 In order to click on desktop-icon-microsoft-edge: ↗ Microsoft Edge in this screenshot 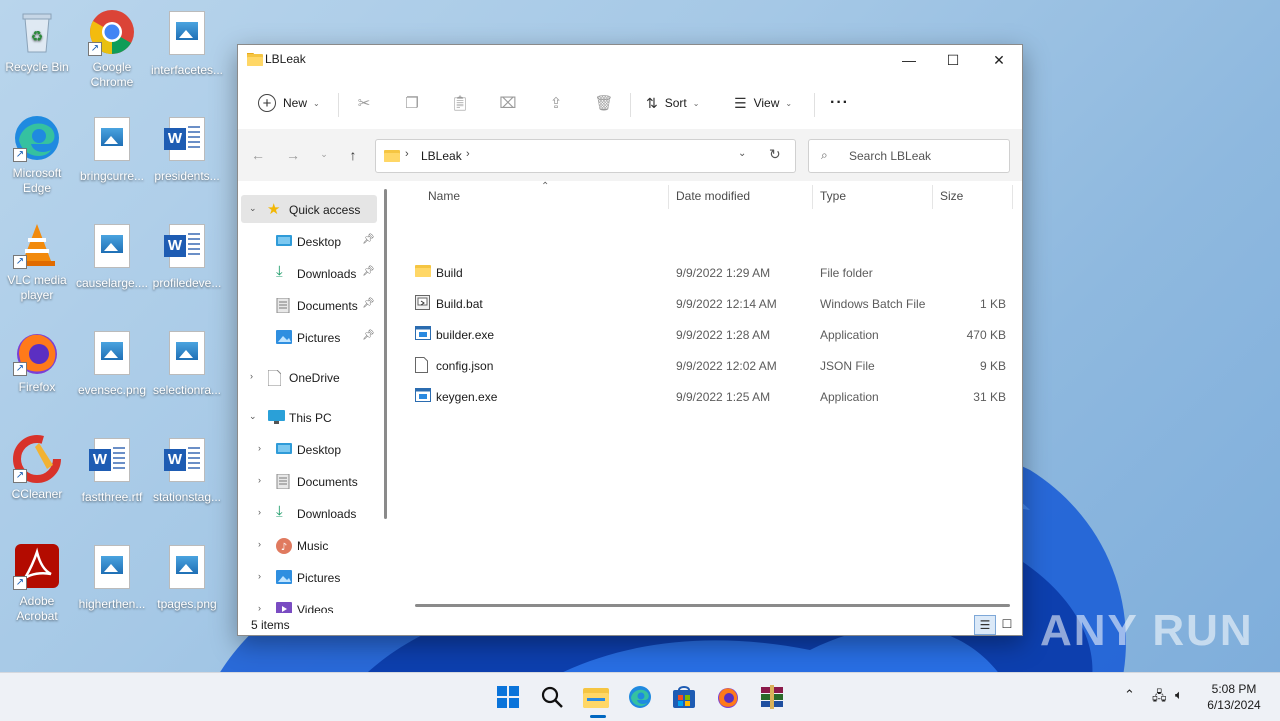, I will do `click(37, 155)`.